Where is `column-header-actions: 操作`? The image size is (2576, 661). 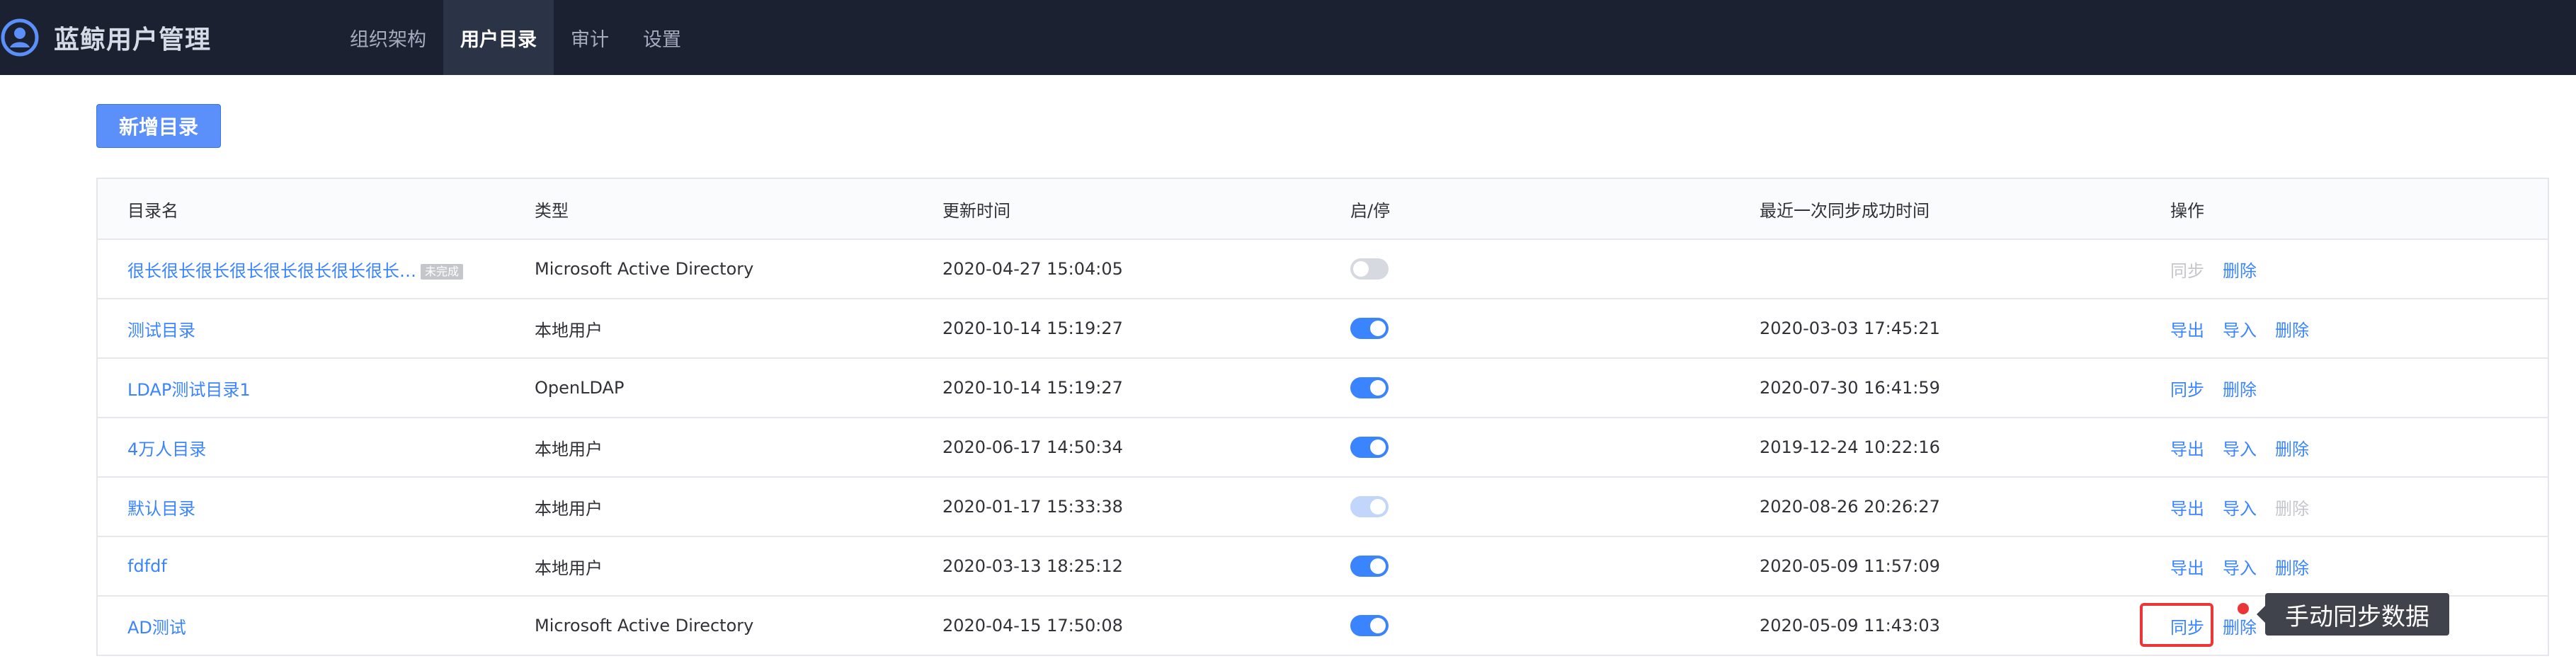
column-header-actions: 操作 is located at coordinates (2187, 211).